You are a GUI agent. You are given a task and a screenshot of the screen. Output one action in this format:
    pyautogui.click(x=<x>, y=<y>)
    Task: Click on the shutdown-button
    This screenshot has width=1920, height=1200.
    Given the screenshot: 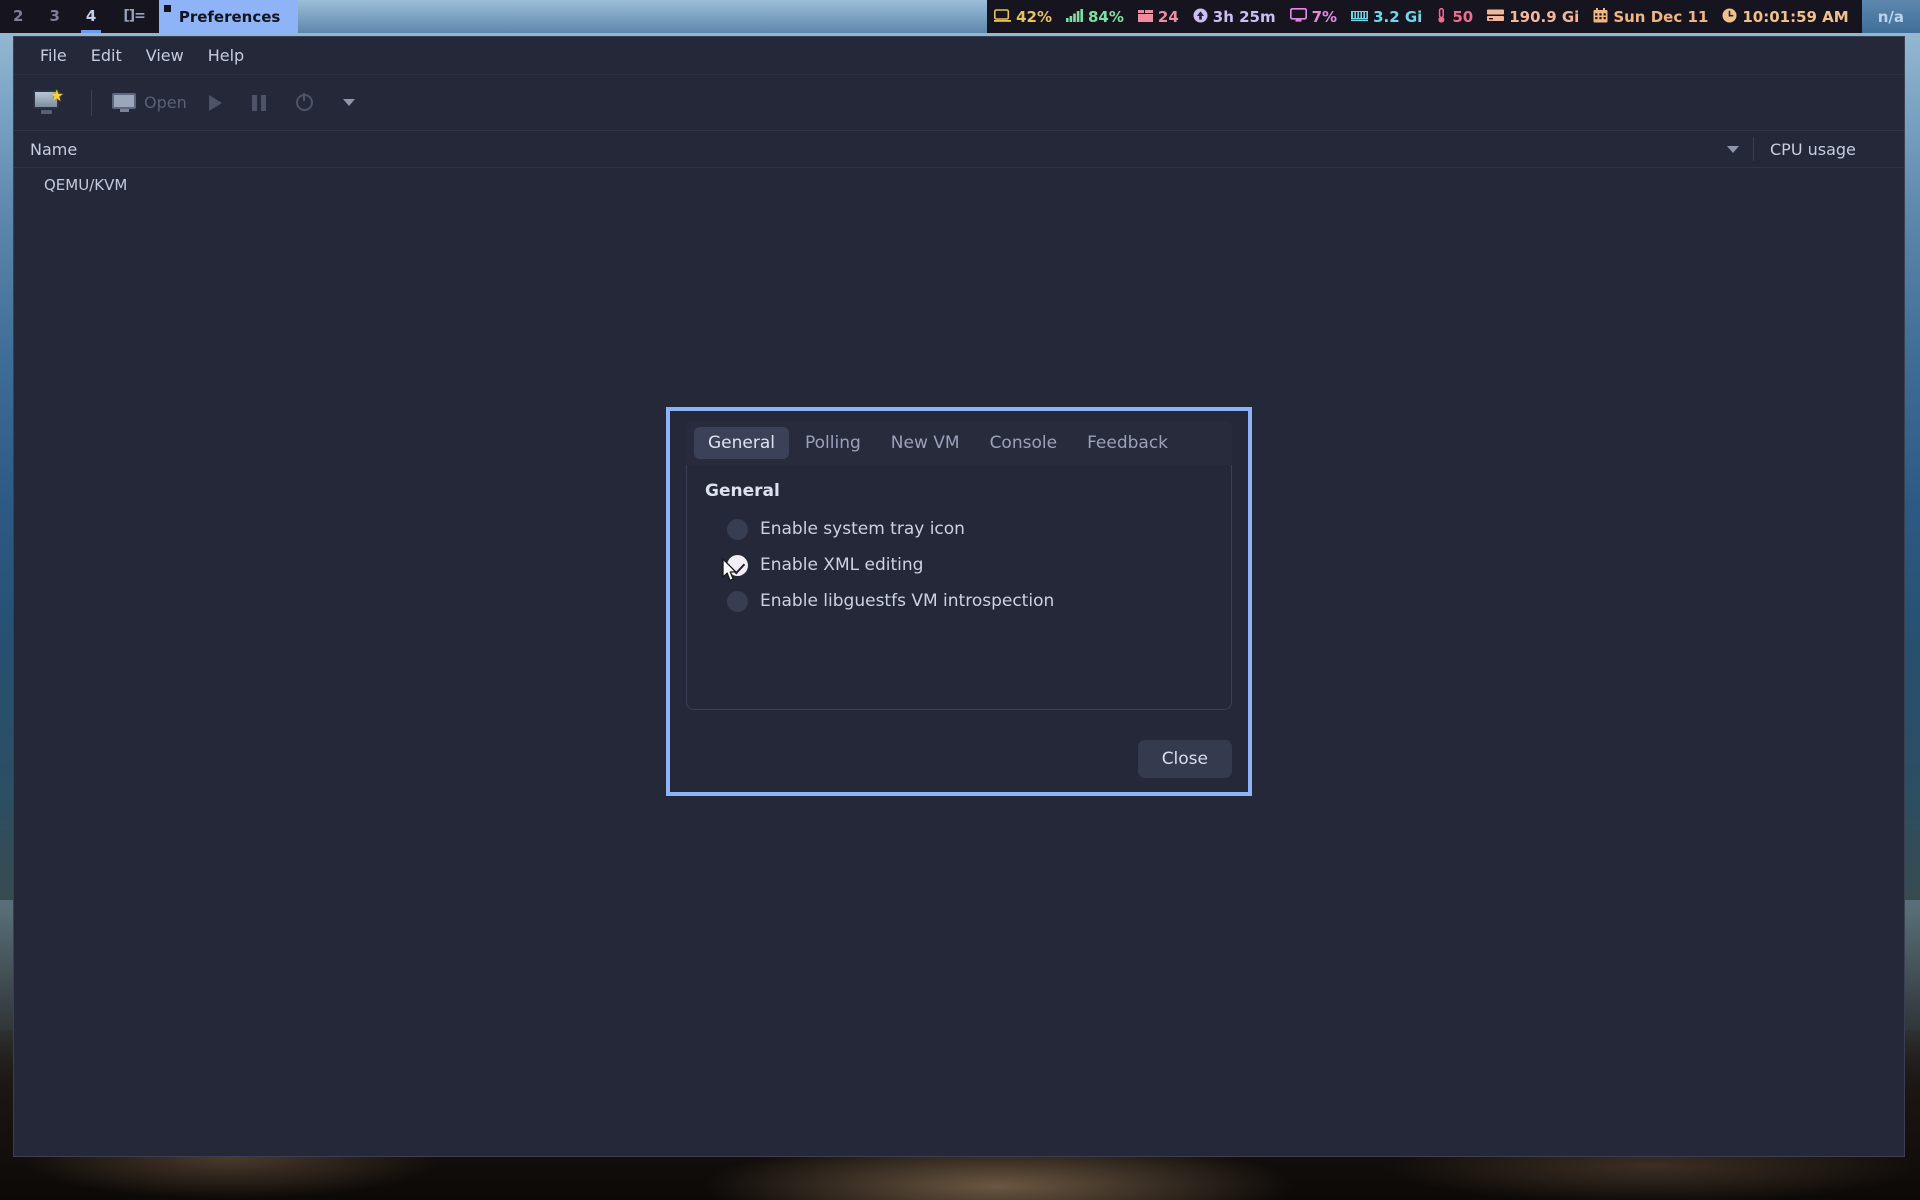 What is the action you would take?
    pyautogui.click(x=308, y=102)
    